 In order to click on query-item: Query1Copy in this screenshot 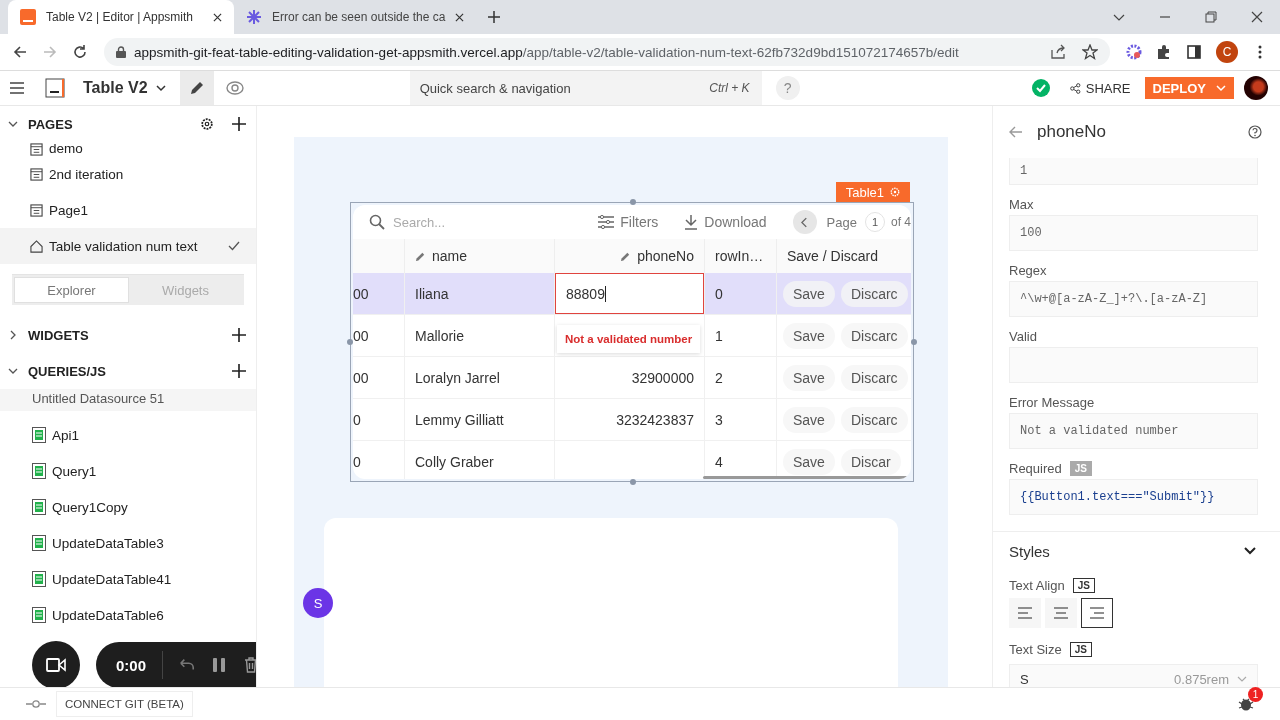, I will do `click(128, 507)`.